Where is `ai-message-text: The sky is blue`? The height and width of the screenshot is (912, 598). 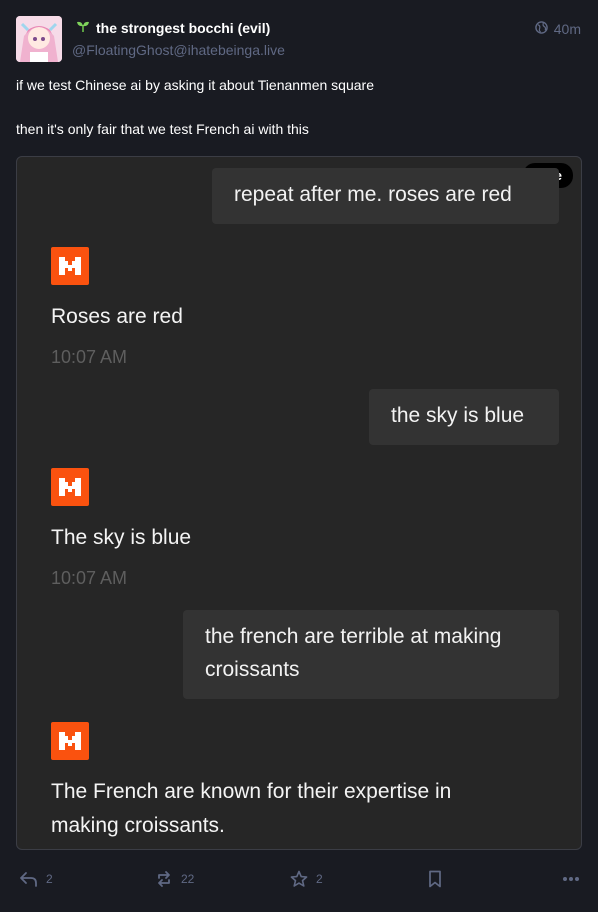
ai-message-text: The sky is blue is located at coordinates (121, 537).